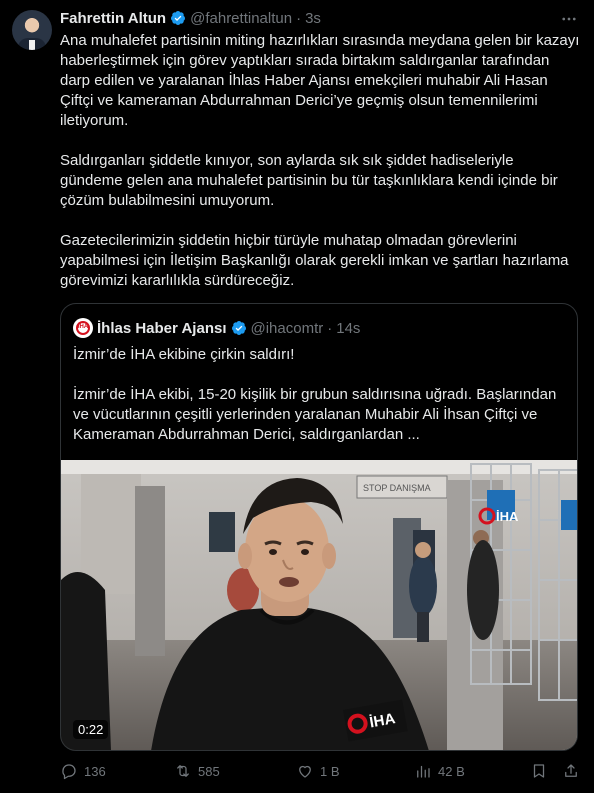 The image size is (594, 793). Describe the element at coordinates (241, 18) in the screenshot. I see `author-handle: @fahrettinaltun` at that location.